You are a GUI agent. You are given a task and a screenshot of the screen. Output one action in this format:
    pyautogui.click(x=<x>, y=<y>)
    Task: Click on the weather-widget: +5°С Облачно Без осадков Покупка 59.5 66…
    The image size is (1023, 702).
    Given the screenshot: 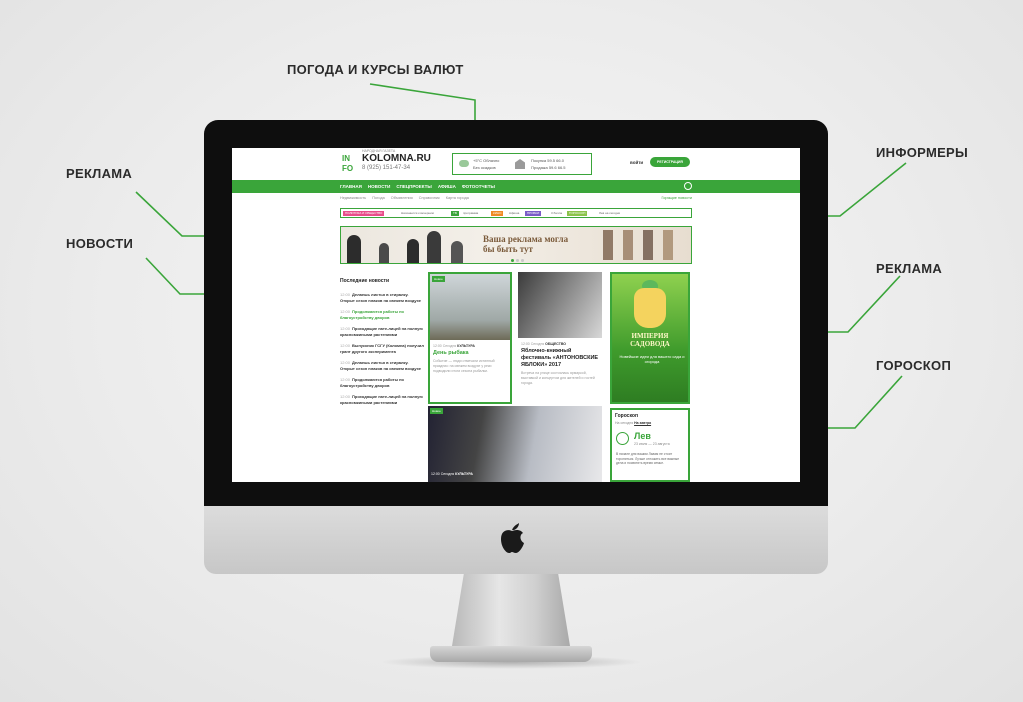 What is the action you would take?
    pyautogui.click(x=522, y=164)
    